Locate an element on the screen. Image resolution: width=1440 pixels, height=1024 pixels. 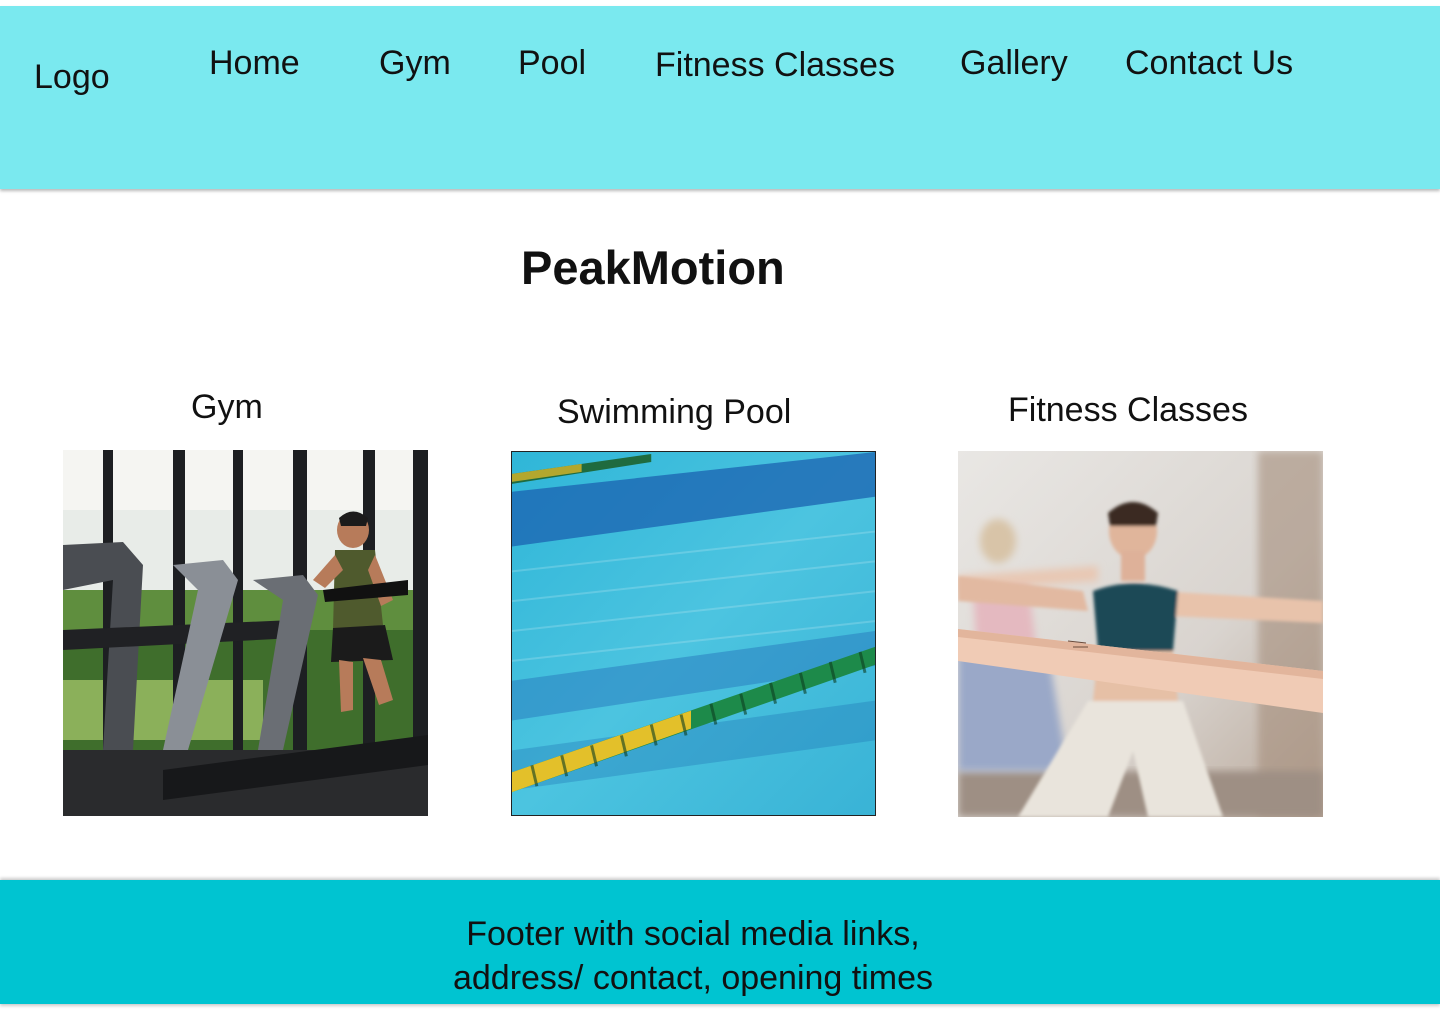
gym-treadmill-photo-icon is located at coordinates (245, 633).